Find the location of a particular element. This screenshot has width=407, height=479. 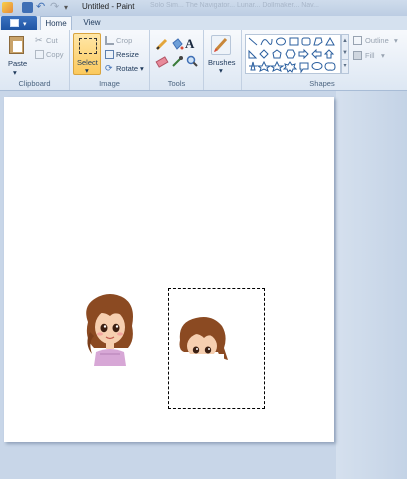

tab-home: Home is located at coordinates (56, 23).